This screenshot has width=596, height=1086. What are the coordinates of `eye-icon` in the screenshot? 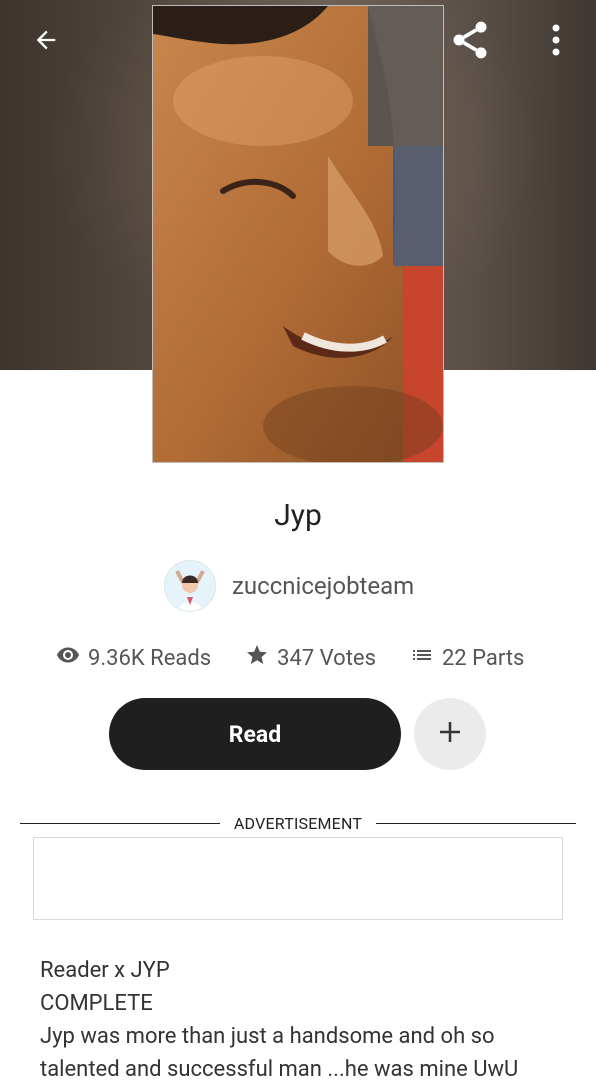 It's located at (72, 658).